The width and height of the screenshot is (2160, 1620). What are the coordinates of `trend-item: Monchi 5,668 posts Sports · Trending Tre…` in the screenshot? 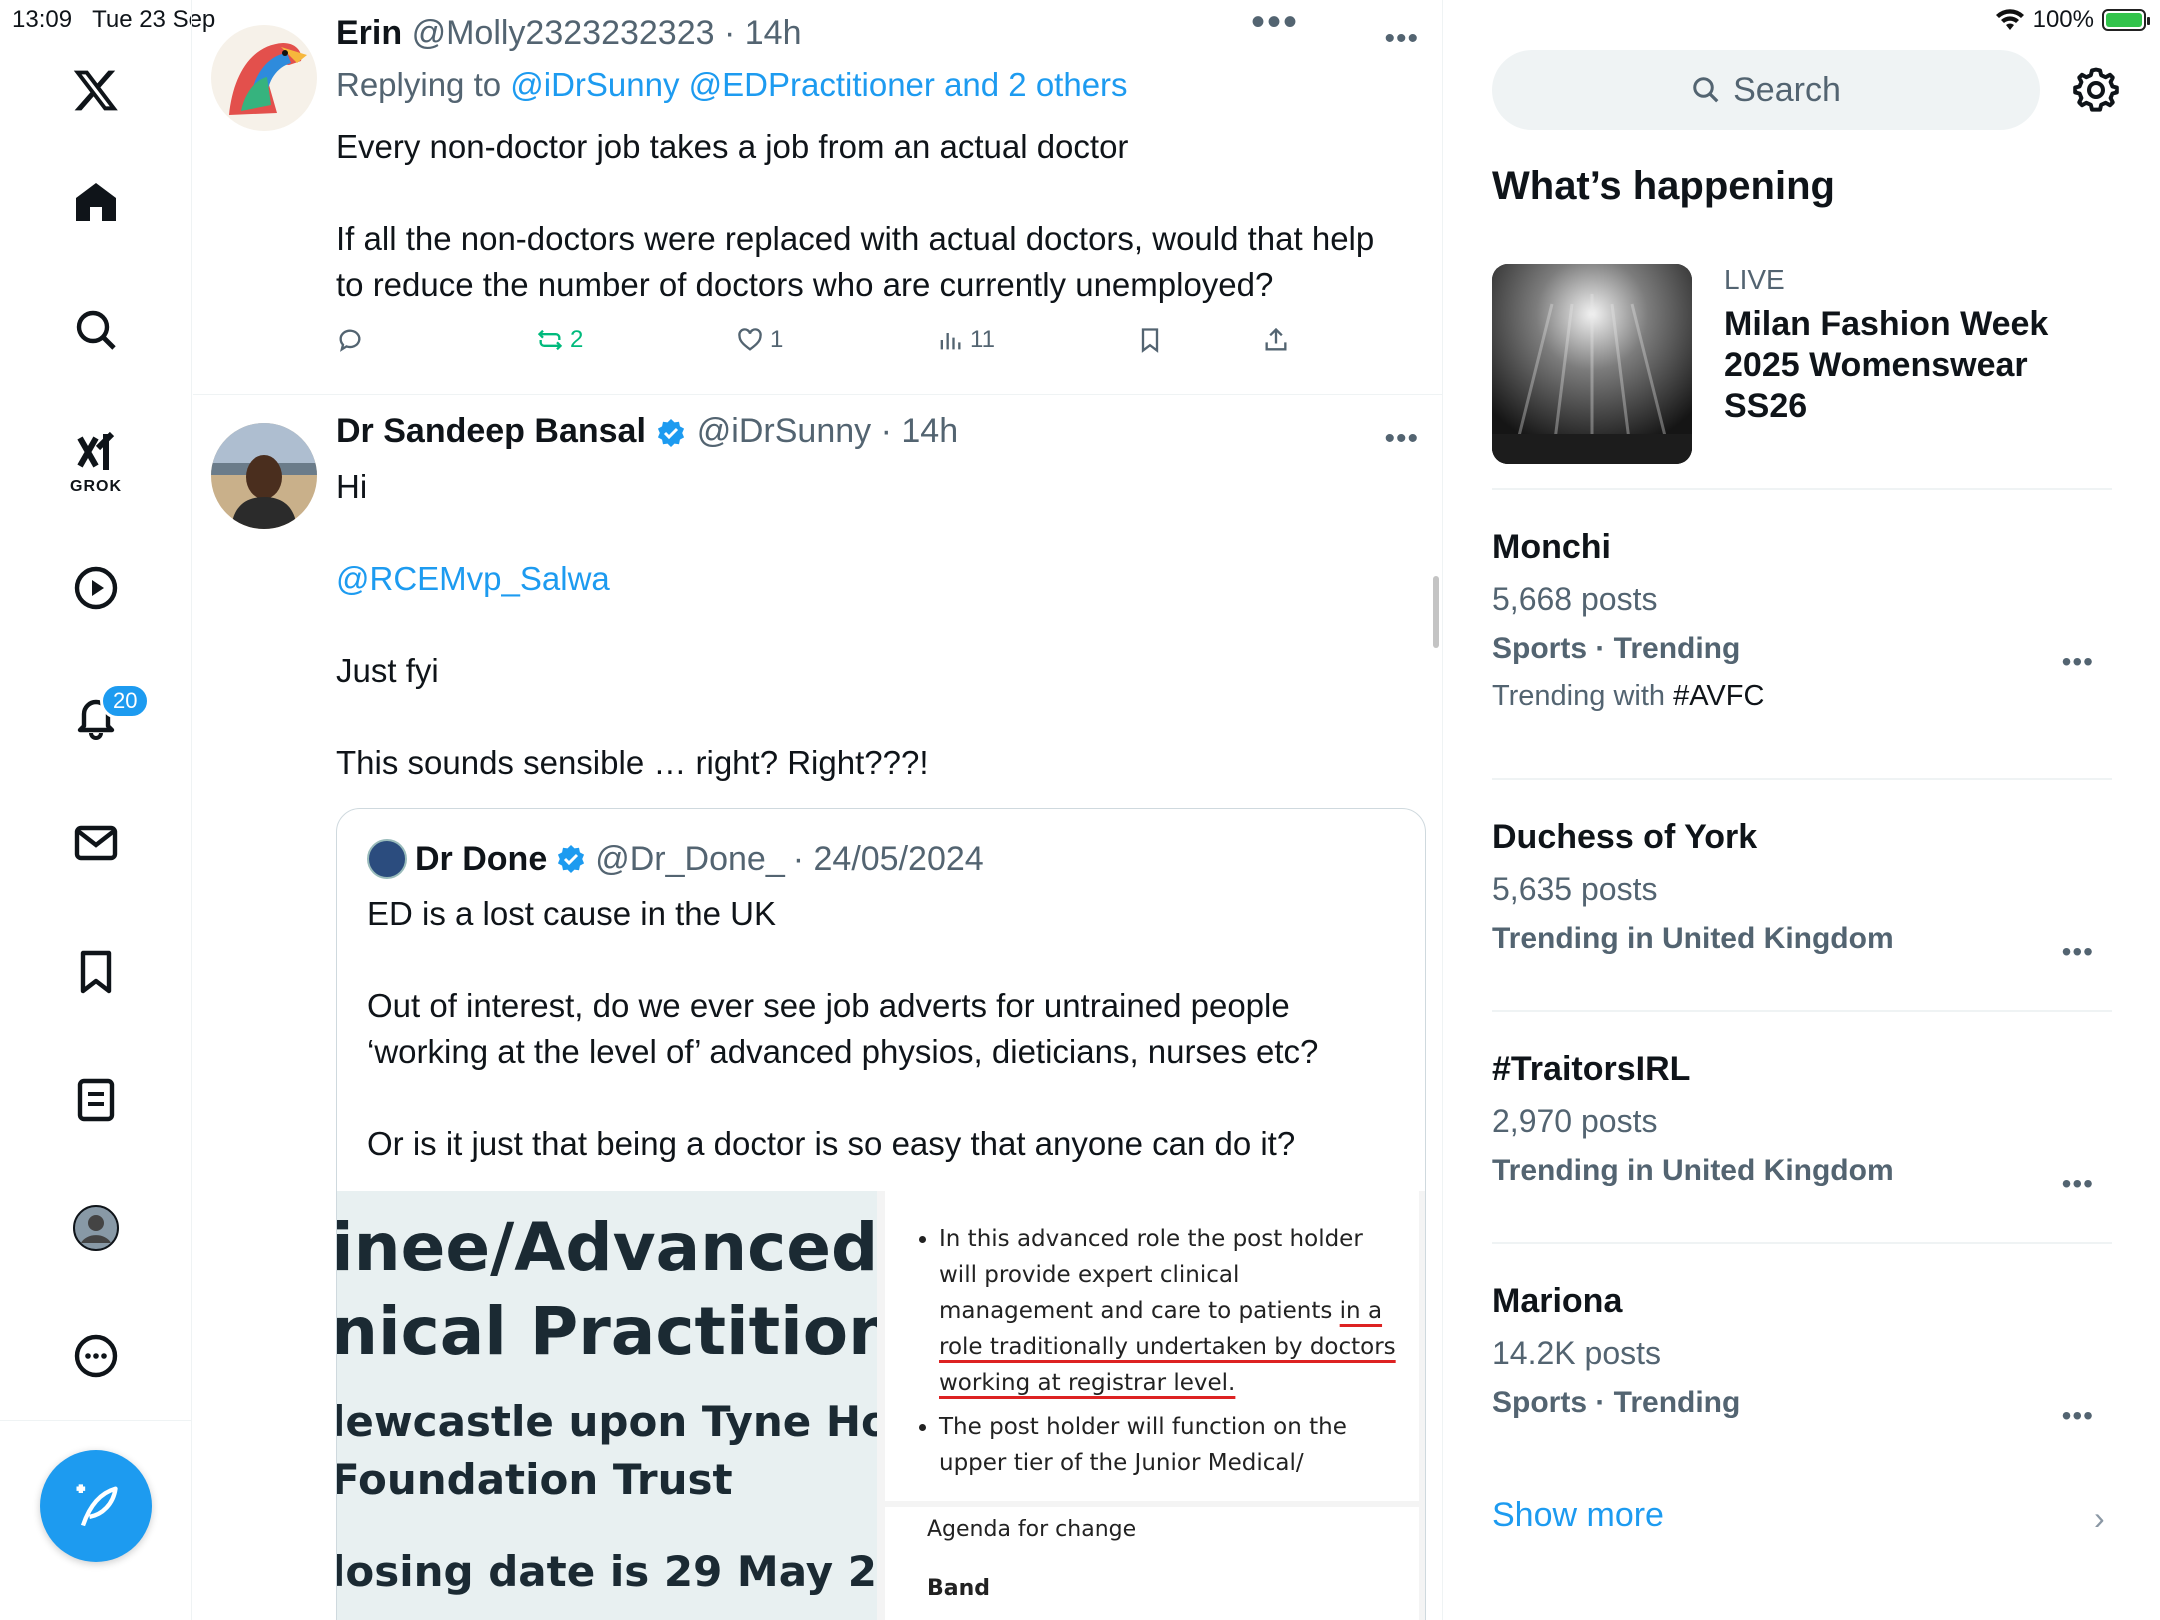 It's located at (1802, 620).